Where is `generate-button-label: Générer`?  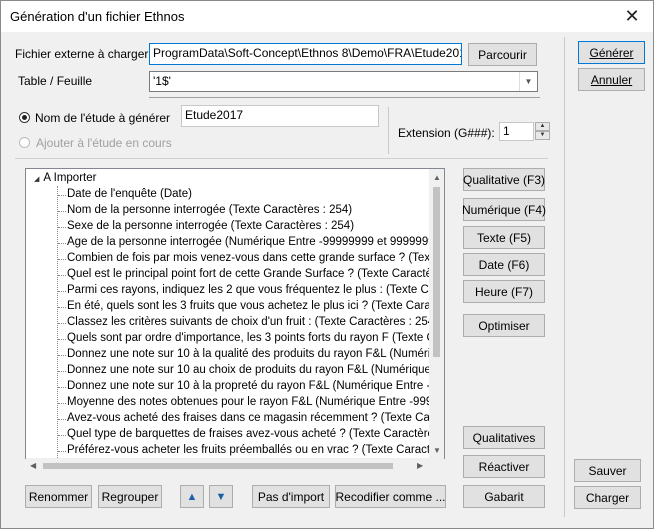 generate-button-label: Générer is located at coordinates (611, 52).